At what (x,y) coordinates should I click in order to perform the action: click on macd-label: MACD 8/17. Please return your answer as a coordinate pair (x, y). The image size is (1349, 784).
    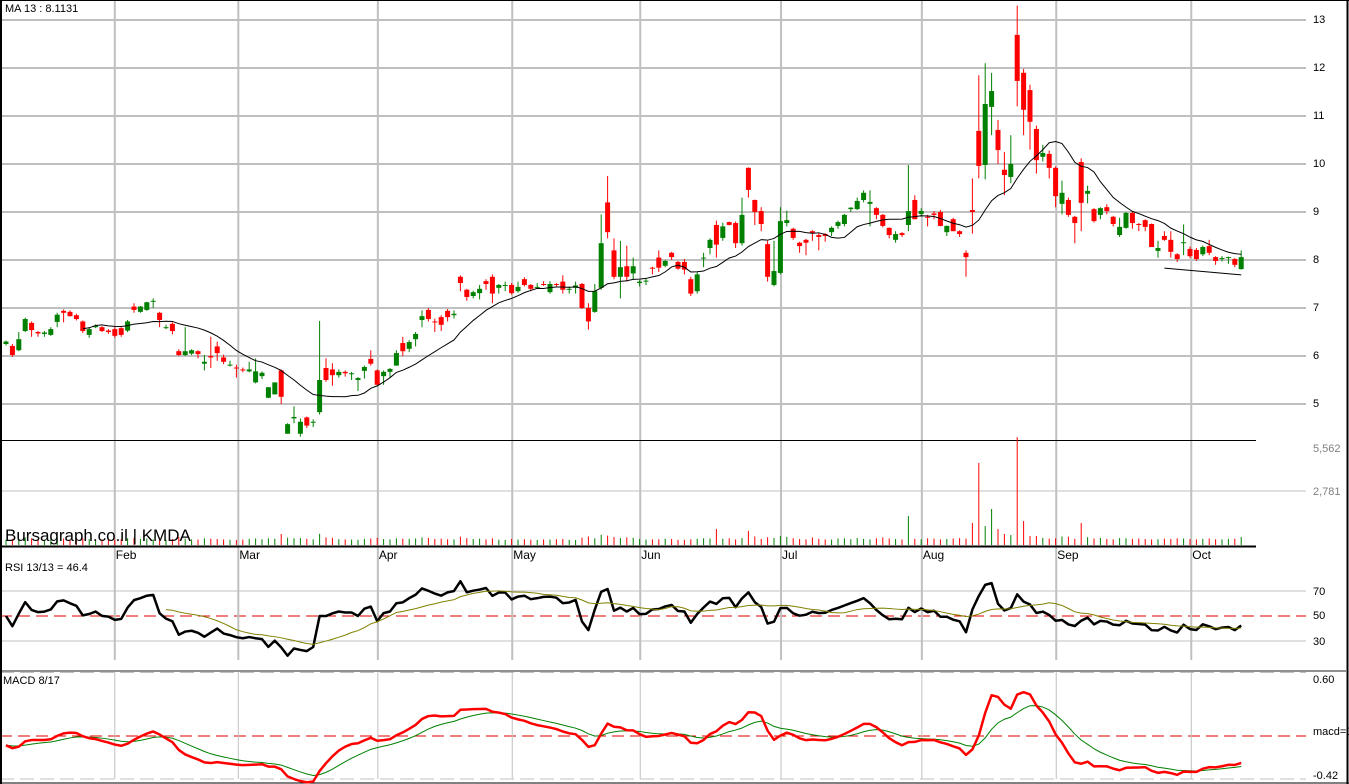
    Looking at the image, I should click on (31, 681).